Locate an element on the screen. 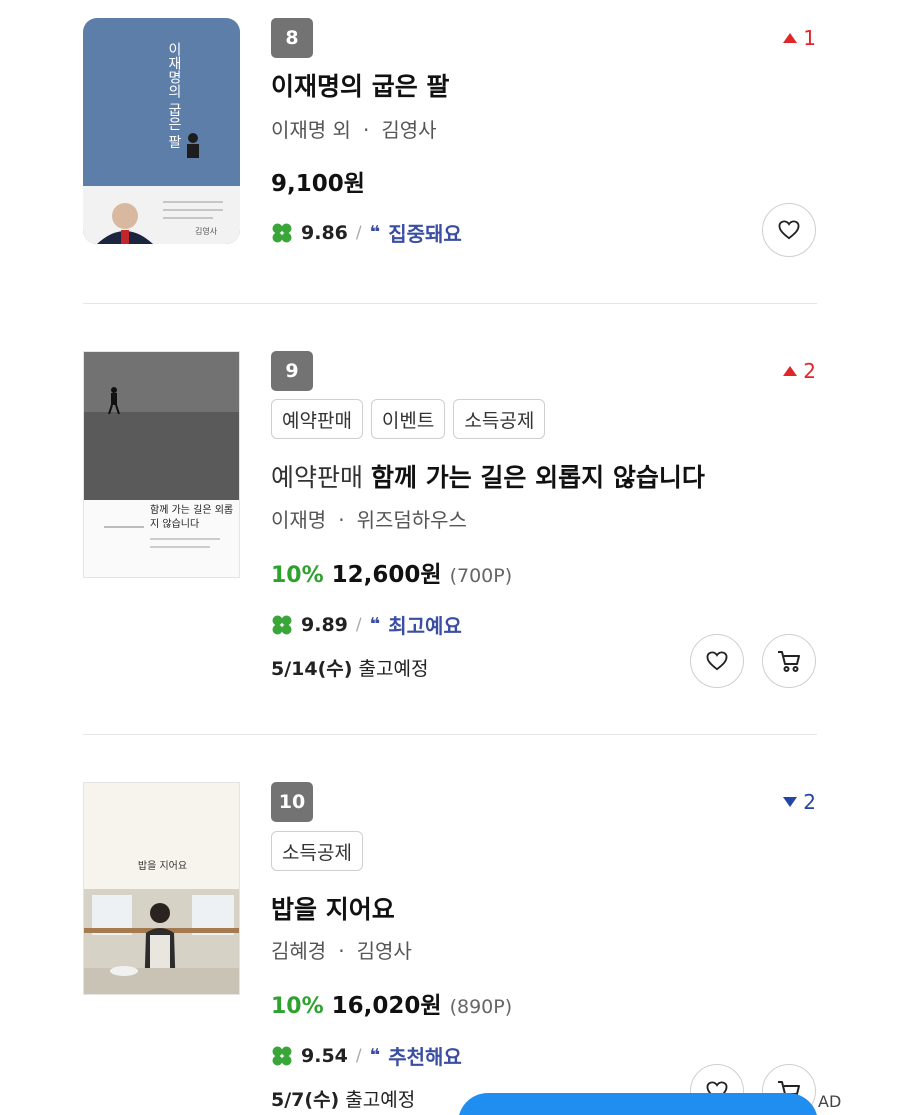  shipping-info: 5/14(수) 출고예정 is located at coordinates (349, 667).